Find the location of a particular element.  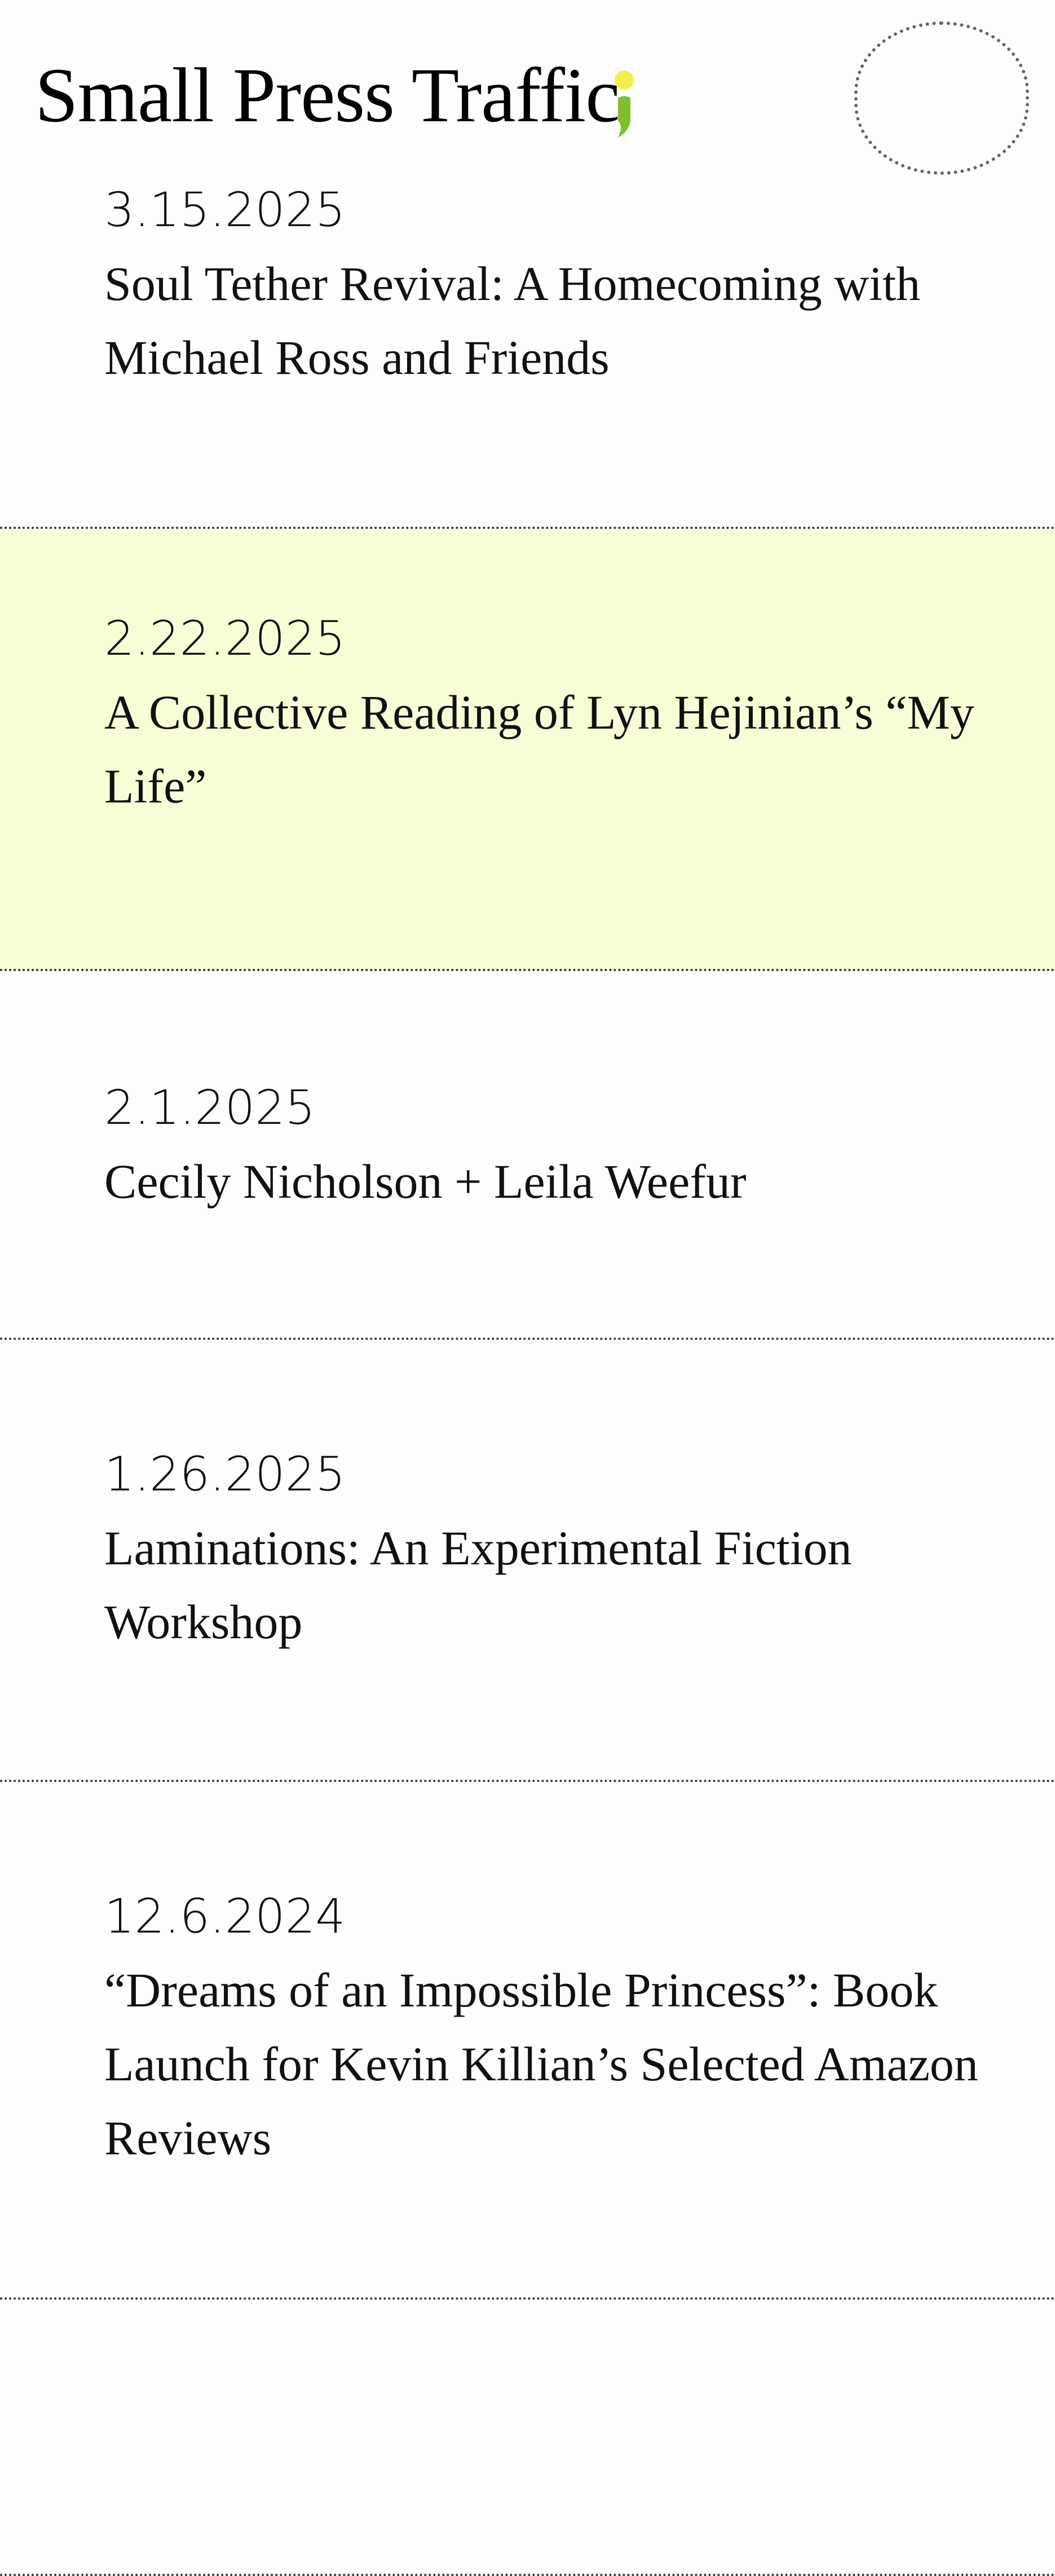

event-item-cutoff is located at coordinates (527, 2438).